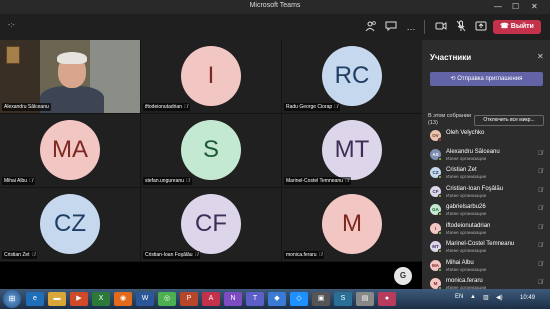  Describe the element at coordinates (461, 27) in the screenshot. I see `mic-muted-icon` at that location.